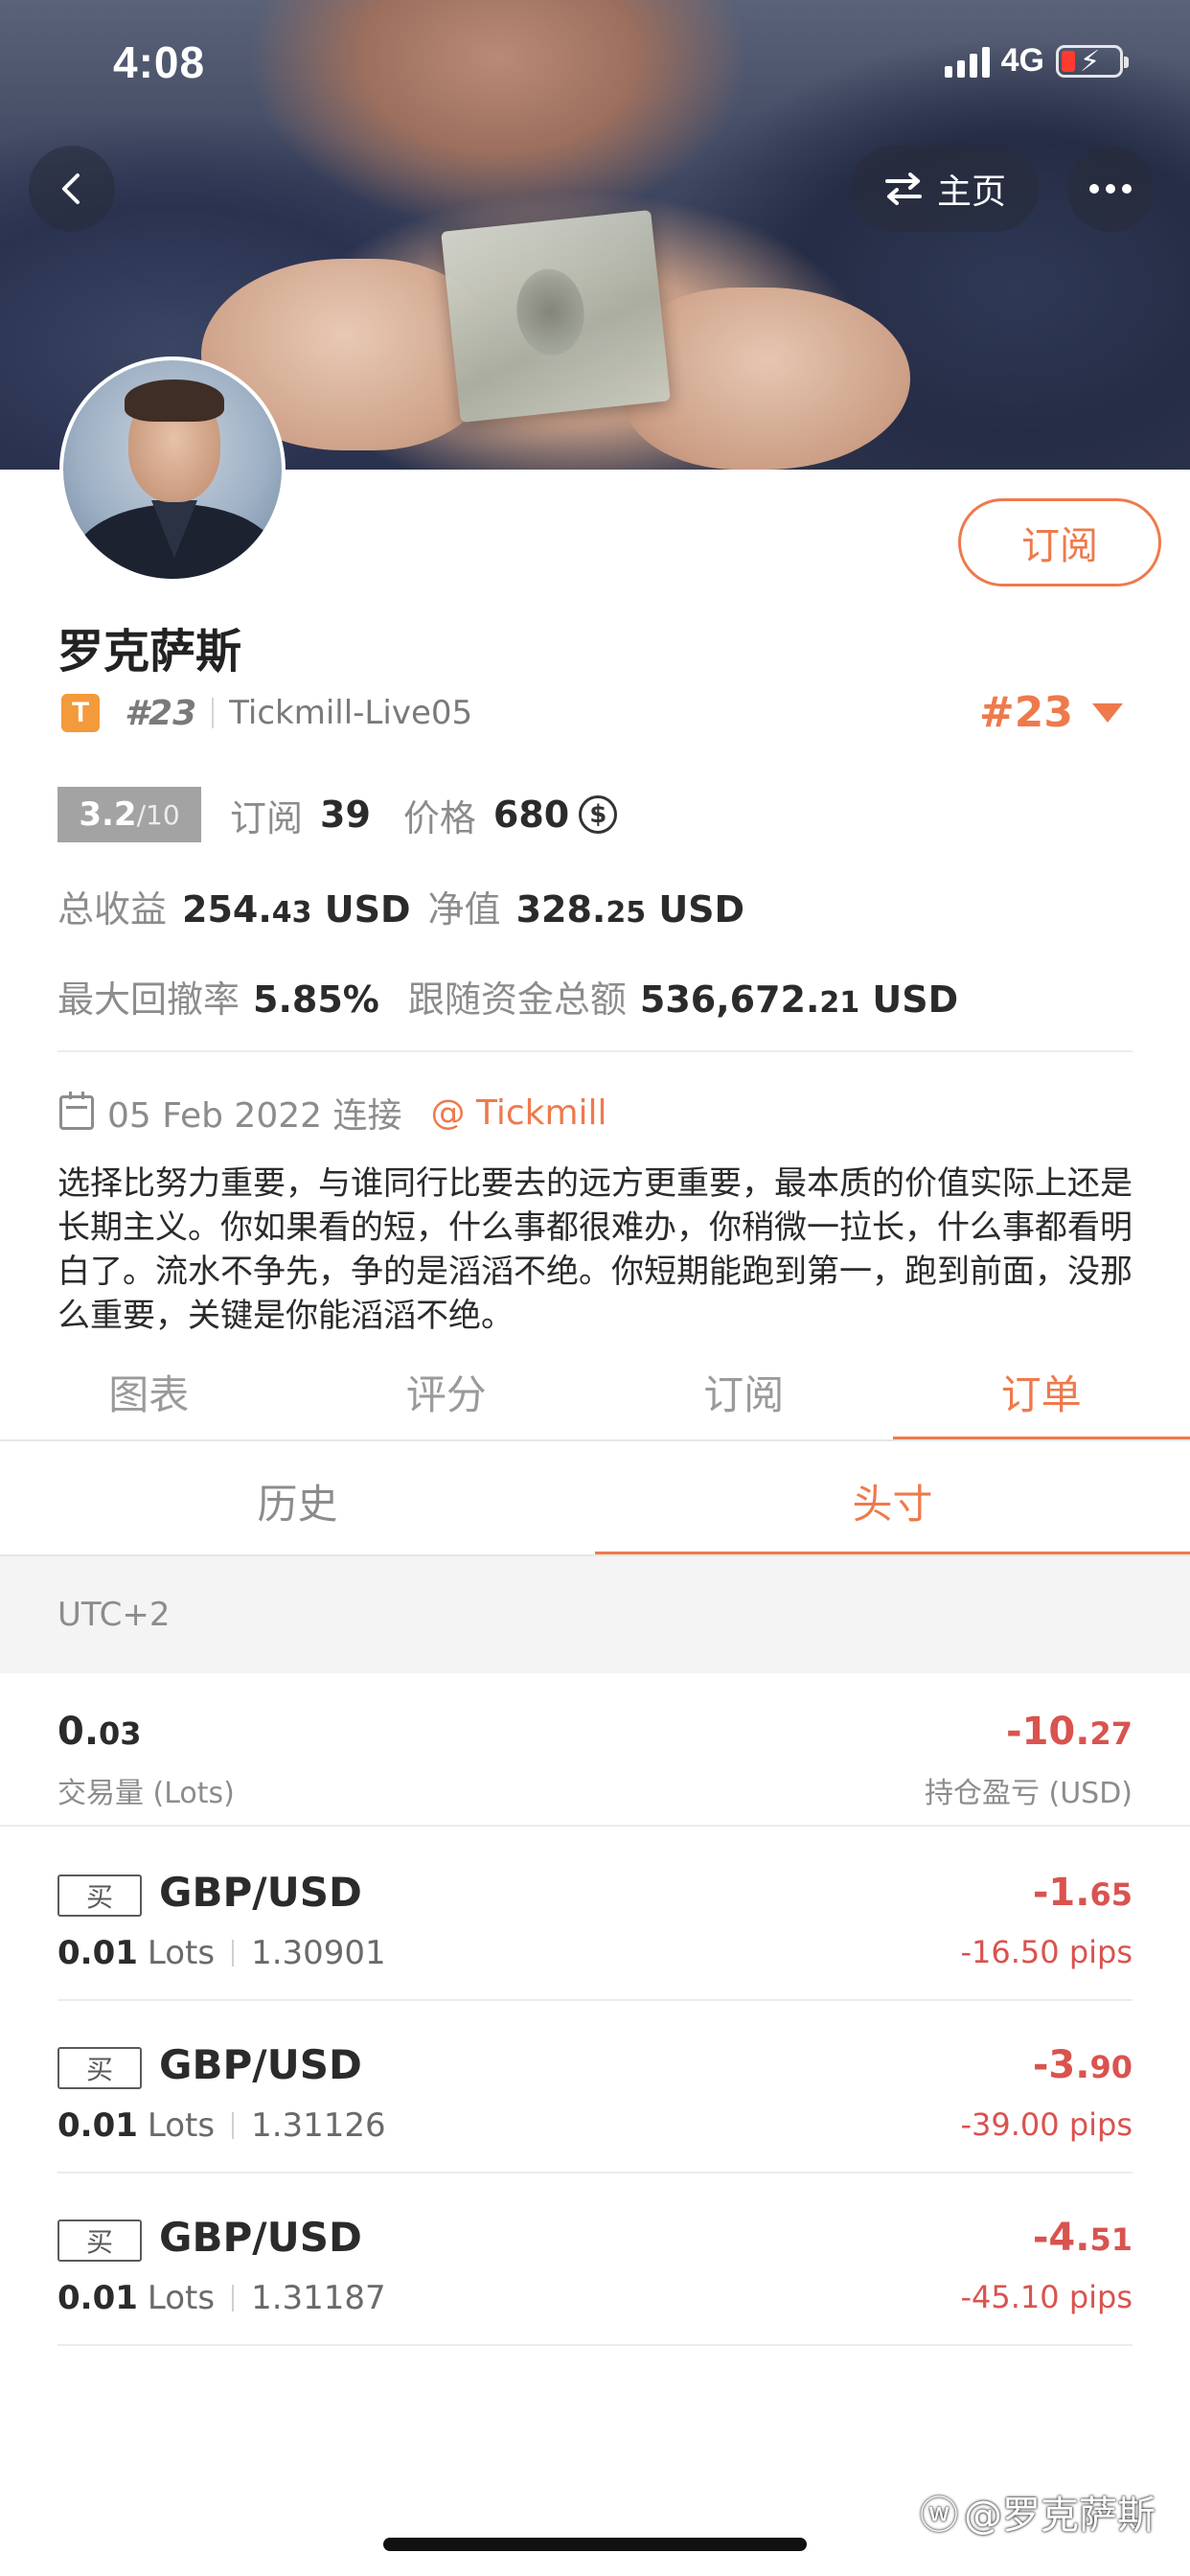 This screenshot has height=2576, width=1190. I want to click on battery-icon: ⚡, so click(1093, 61).